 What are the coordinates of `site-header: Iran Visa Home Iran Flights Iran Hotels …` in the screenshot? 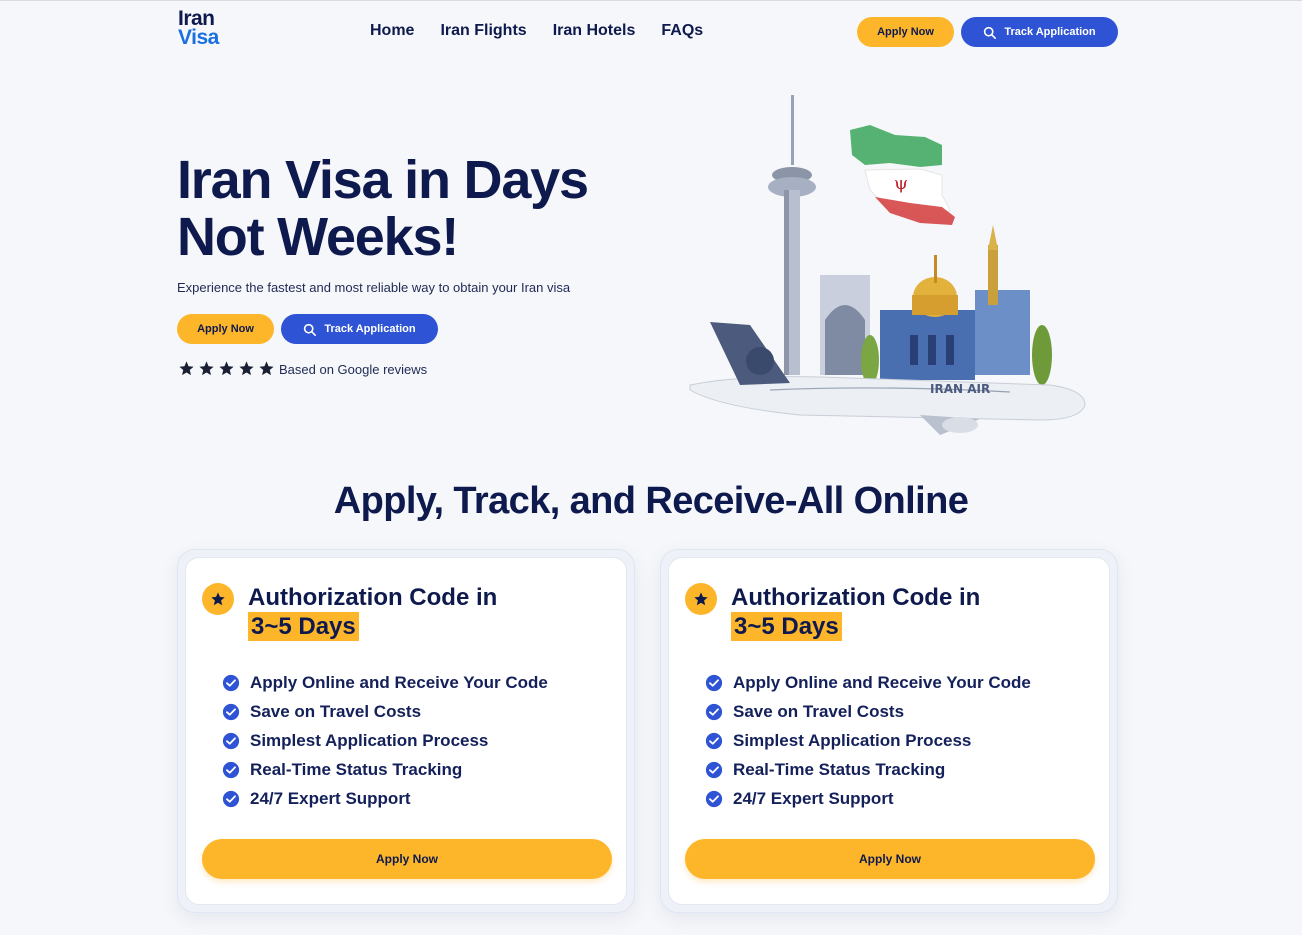 It's located at (651, 32).